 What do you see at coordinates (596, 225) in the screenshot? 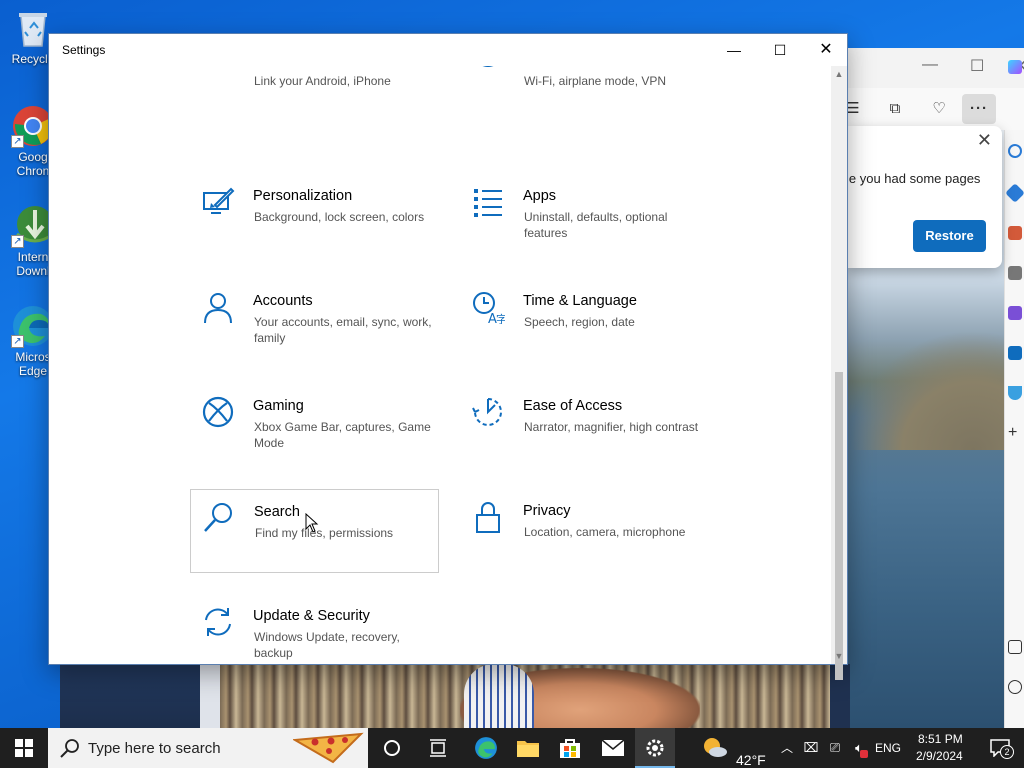
I see `tile-description: Uninstall, defaults, optional features` at bounding box center [596, 225].